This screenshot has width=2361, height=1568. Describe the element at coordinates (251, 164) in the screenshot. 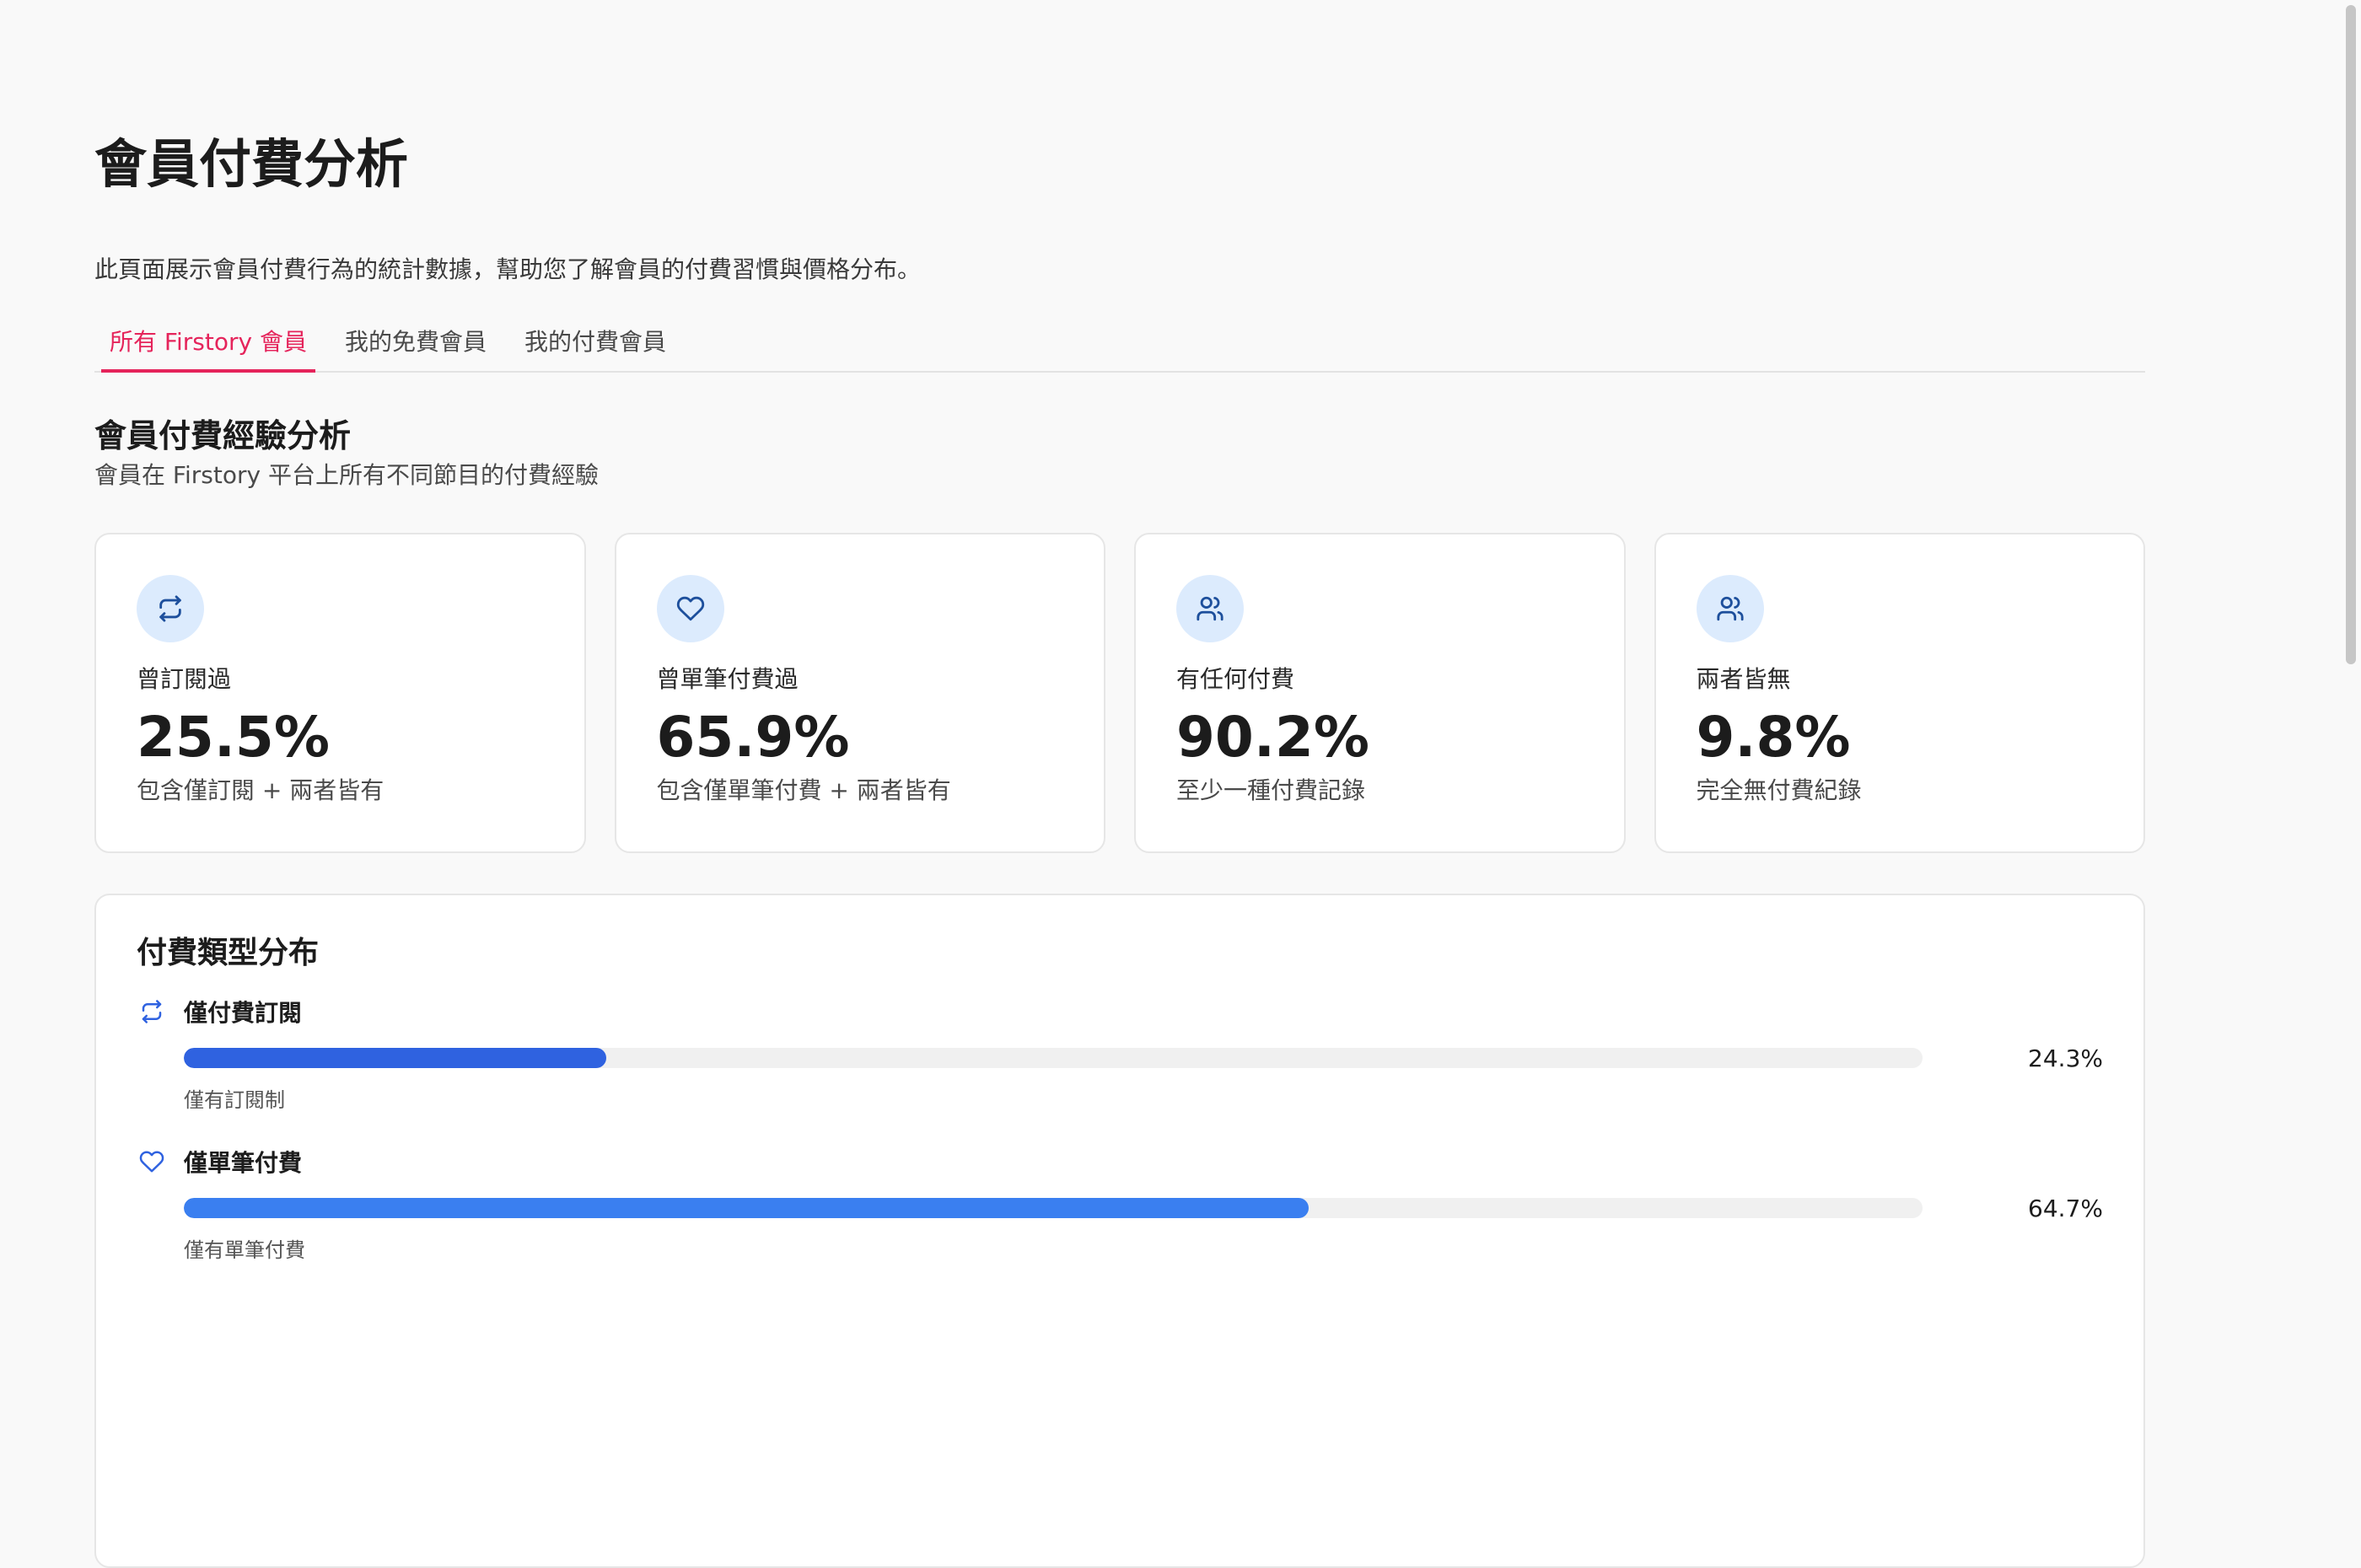

I see `page-title: 會員付費分析` at that location.